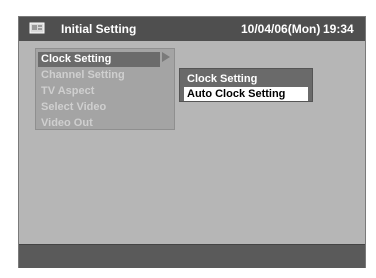  Describe the element at coordinates (98, 91) in the screenshot. I see `menu-item-tv-aspect: TV Aspect` at that location.